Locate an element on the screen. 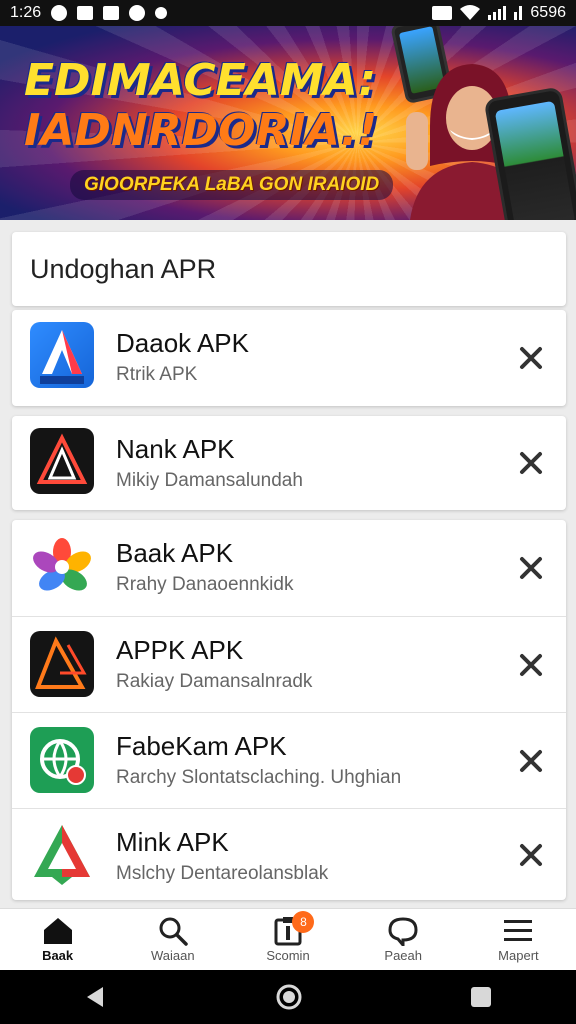 The image size is (576, 1024). nav-label: Baak is located at coordinates (58, 955).